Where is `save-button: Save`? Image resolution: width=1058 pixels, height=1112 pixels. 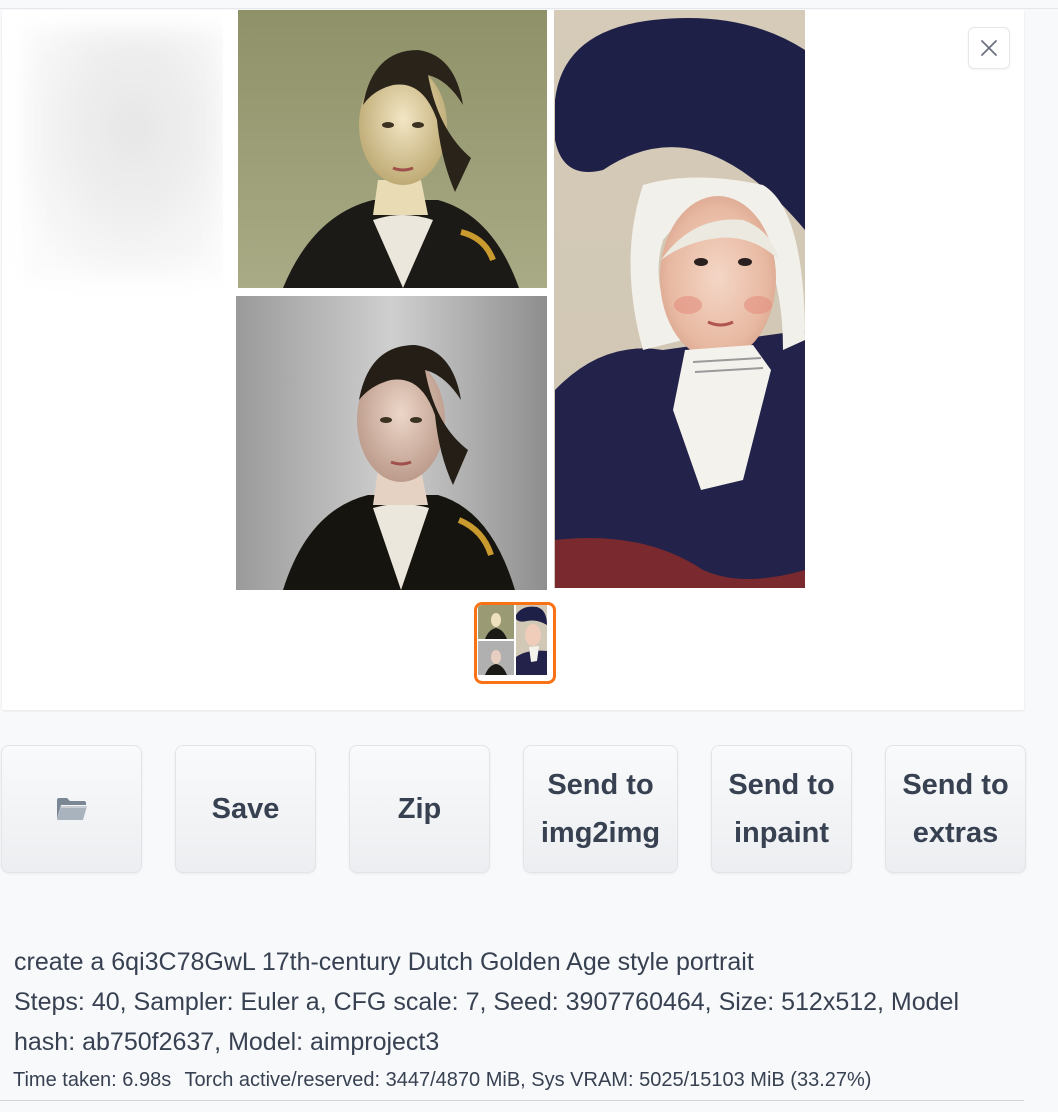
save-button: Save is located at coordinates (245, 809).